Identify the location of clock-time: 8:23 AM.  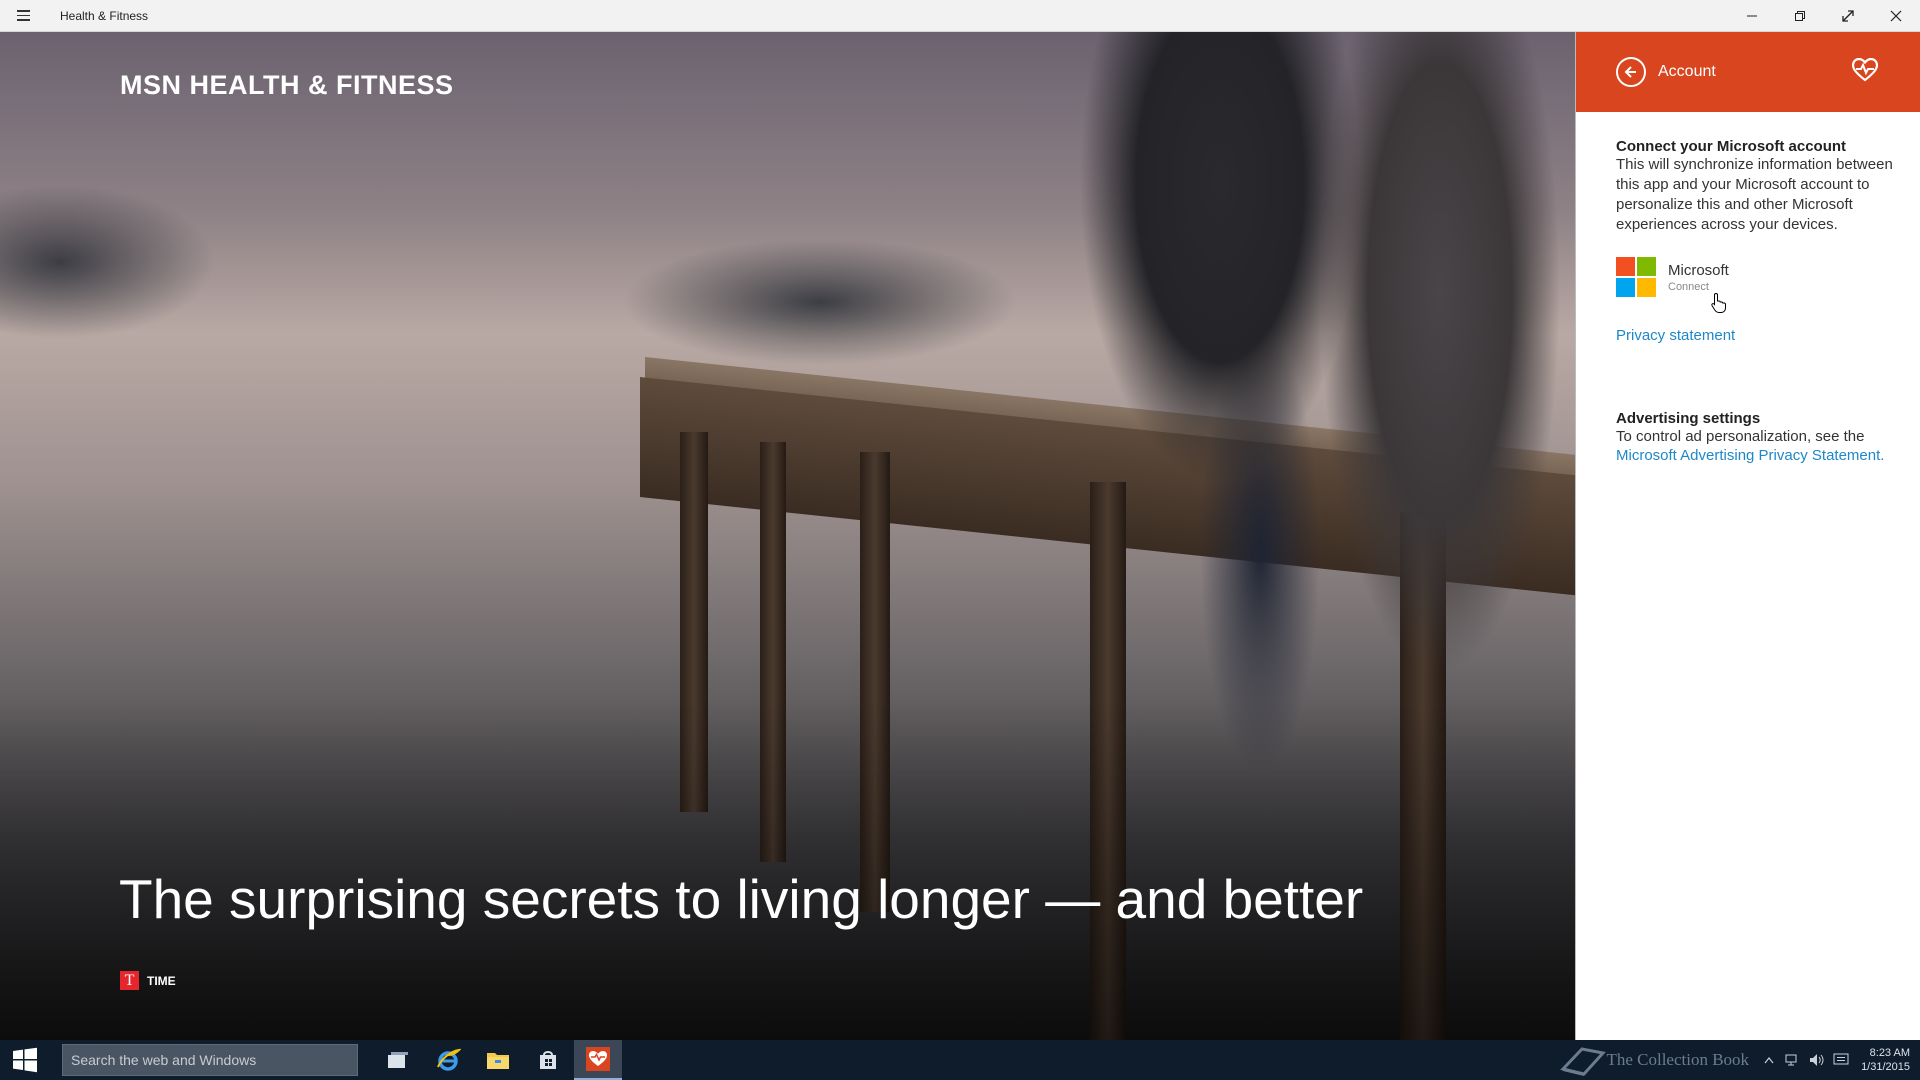
(1889, 1053).